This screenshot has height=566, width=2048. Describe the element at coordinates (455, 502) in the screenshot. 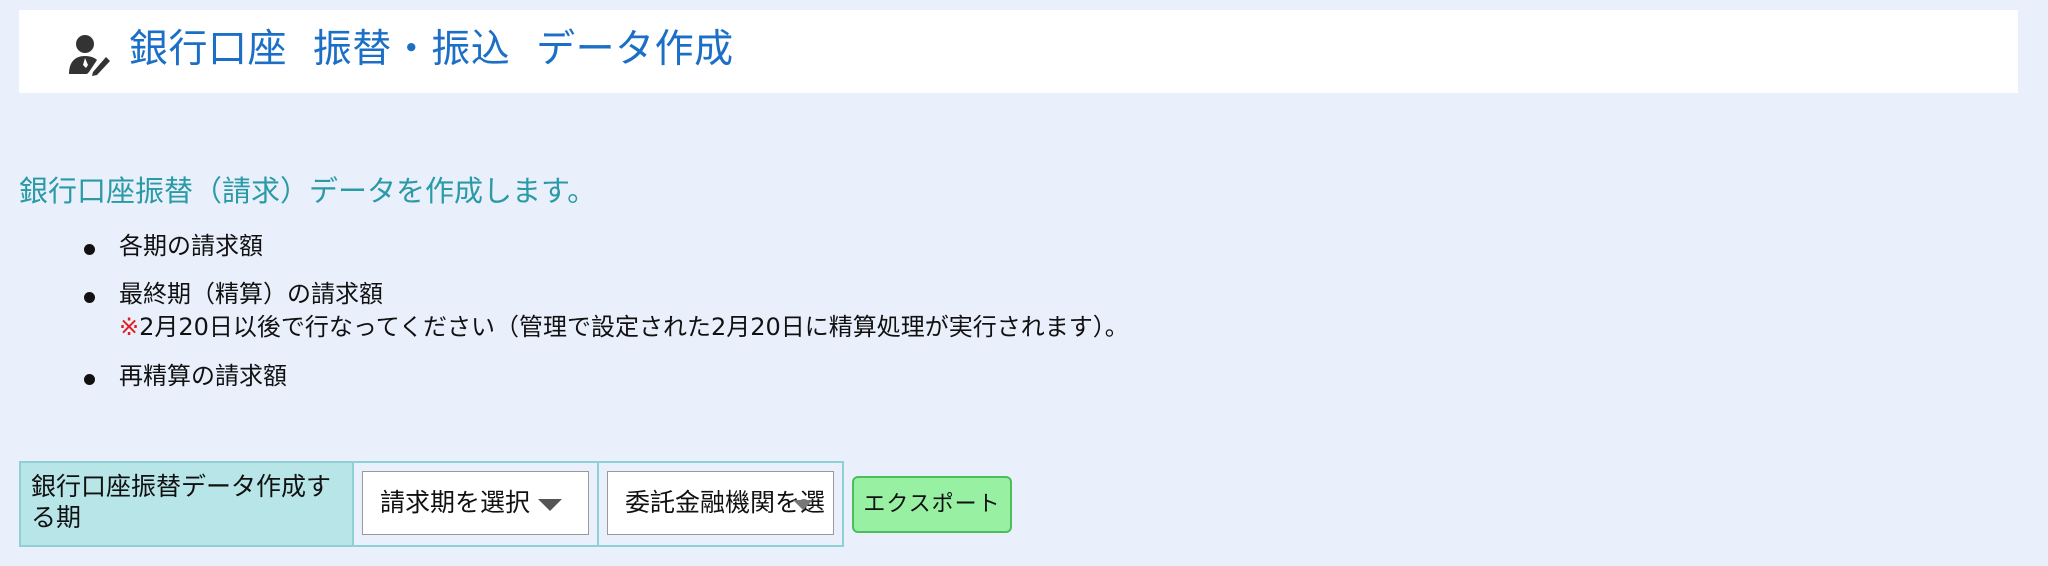

I see `period-select-value: 請求期を選択` at that location.